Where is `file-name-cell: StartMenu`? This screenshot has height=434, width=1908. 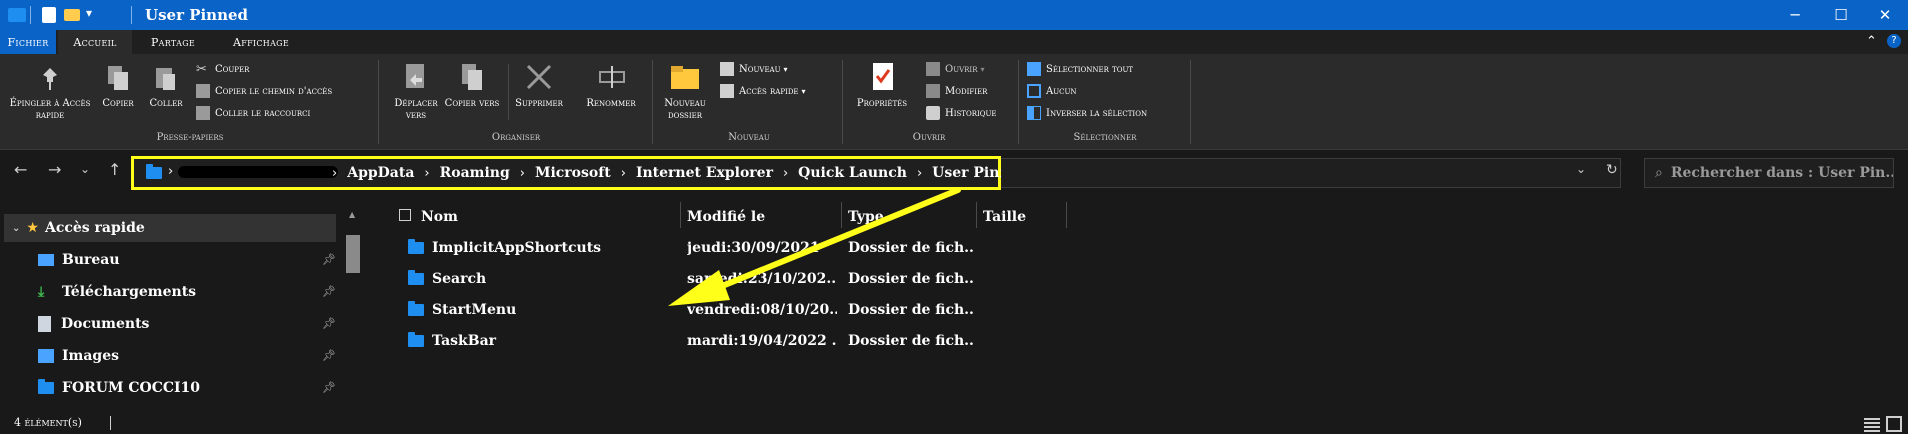
file-name-cell: StartMenu is located at coordinates (462, 309).